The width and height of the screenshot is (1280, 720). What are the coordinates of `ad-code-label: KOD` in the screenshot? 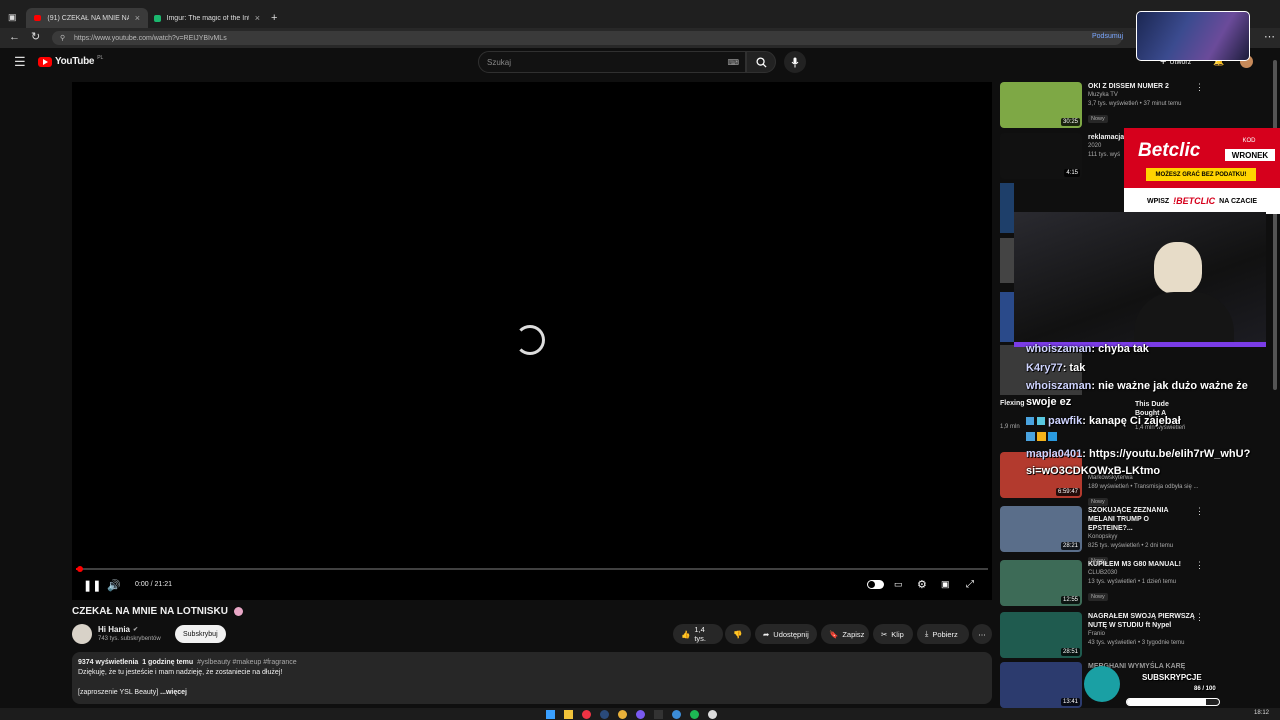 It's located at (1249, 141).